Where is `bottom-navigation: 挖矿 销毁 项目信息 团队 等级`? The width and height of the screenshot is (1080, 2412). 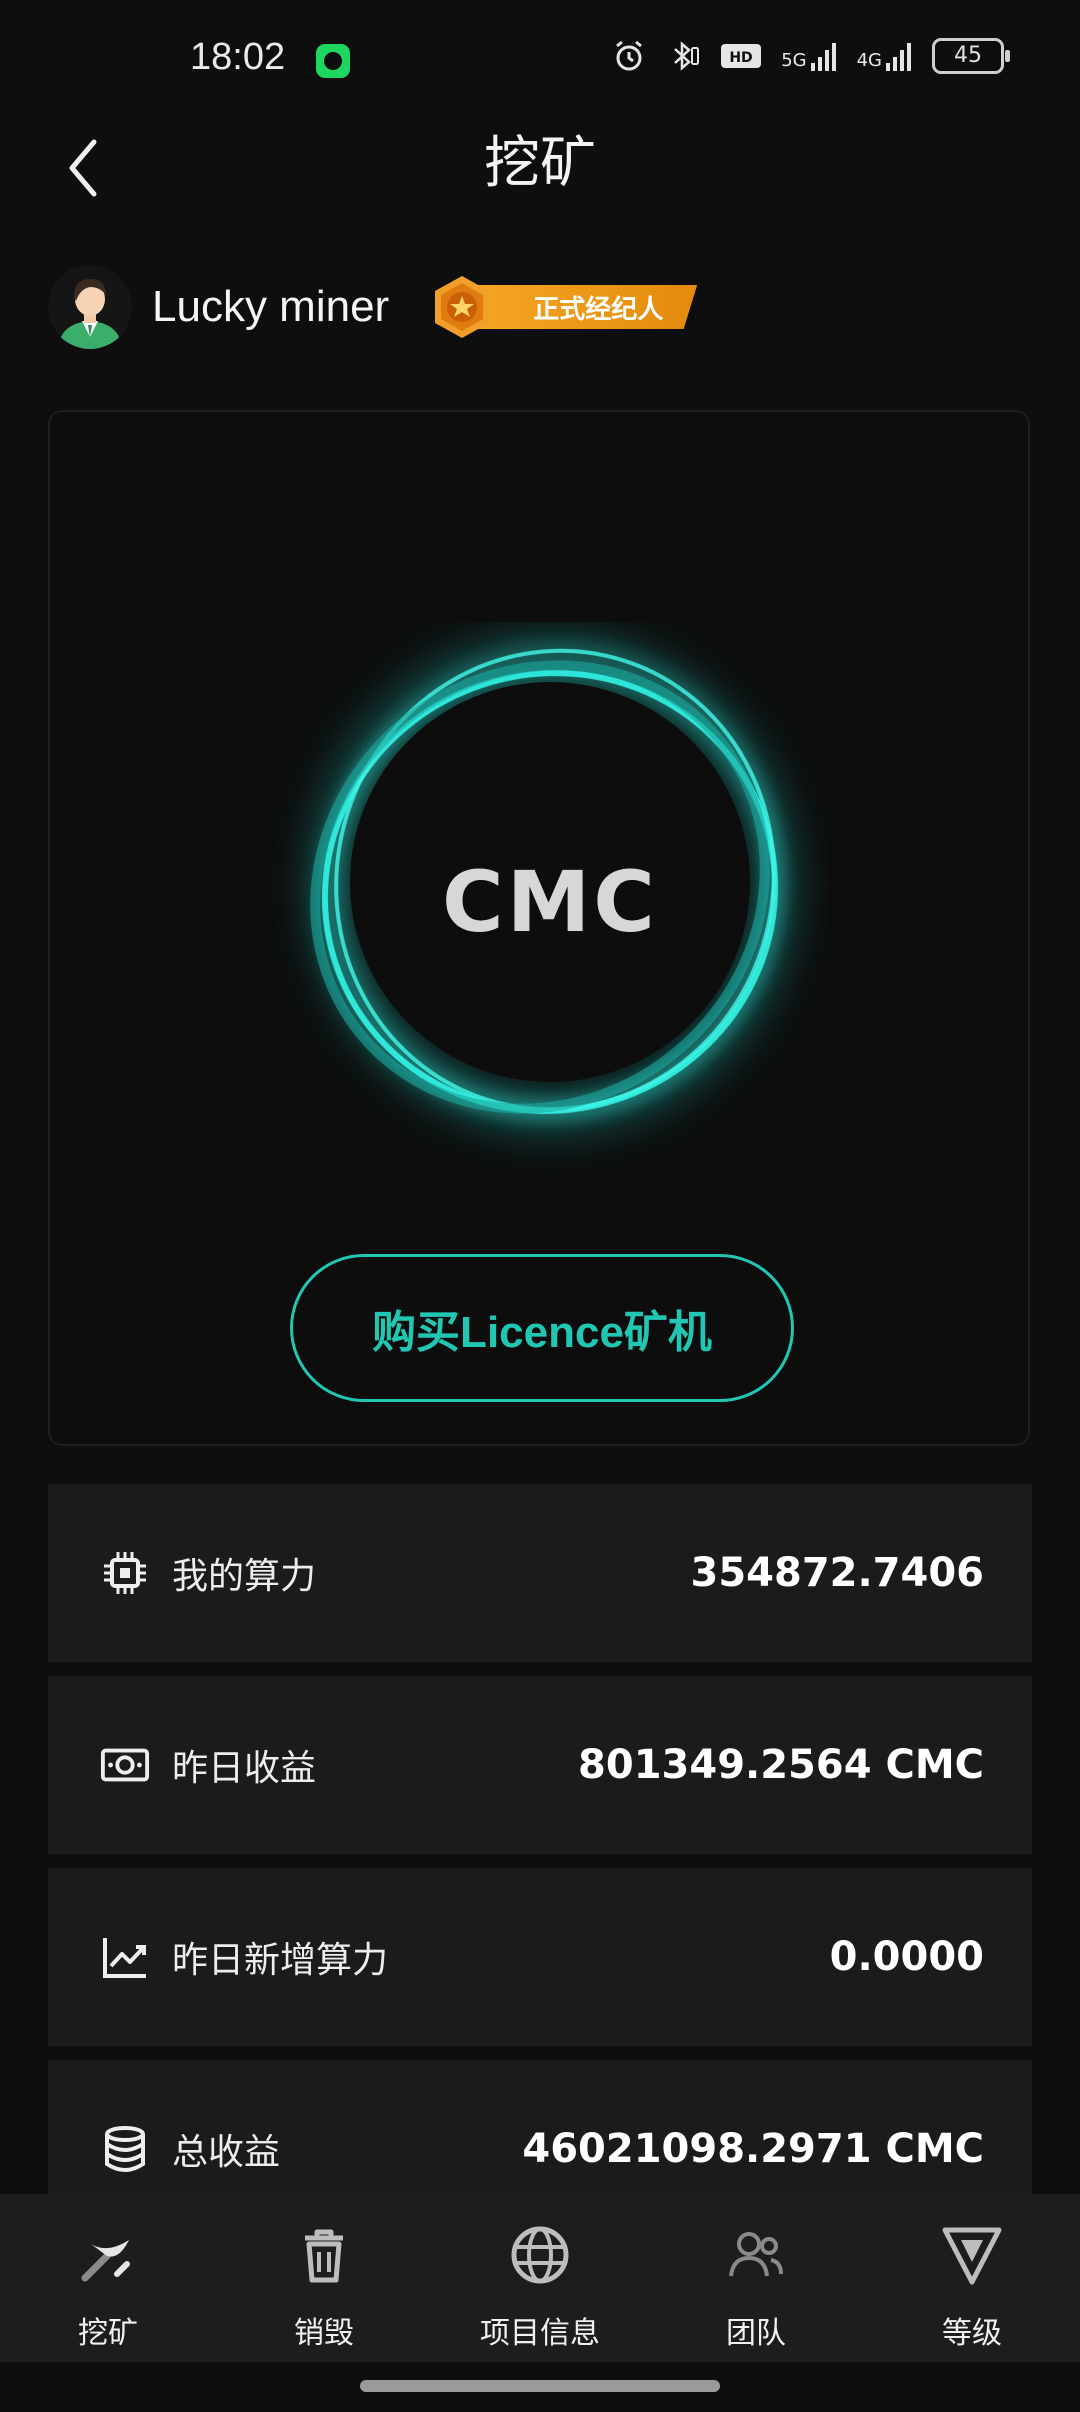 bottom-navigation: 挖矿 销毁 项目信息 团队 等级 is located at coordinates (540, 2278).